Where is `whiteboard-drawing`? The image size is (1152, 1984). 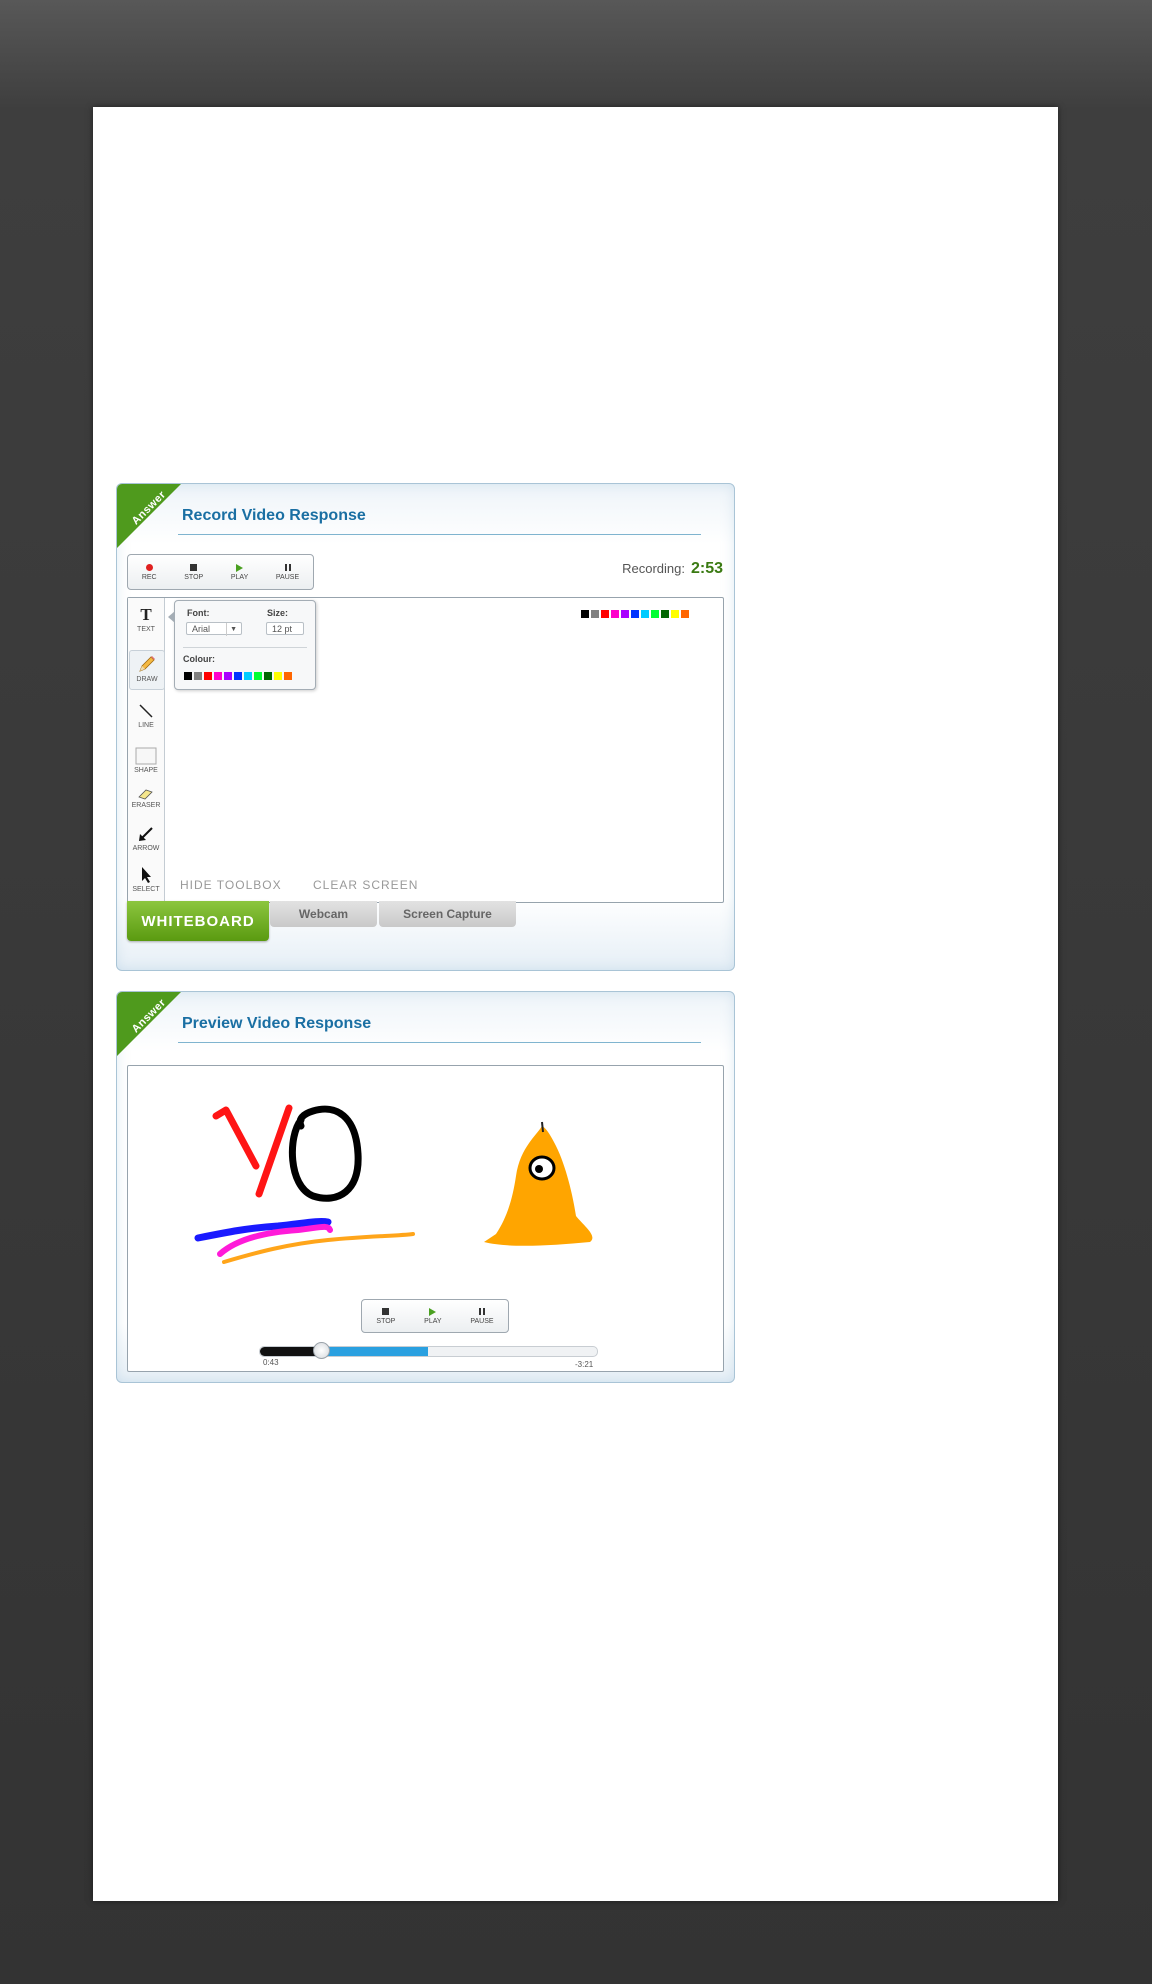
whiteboard-drawing is located at coordinates (393, 1184).